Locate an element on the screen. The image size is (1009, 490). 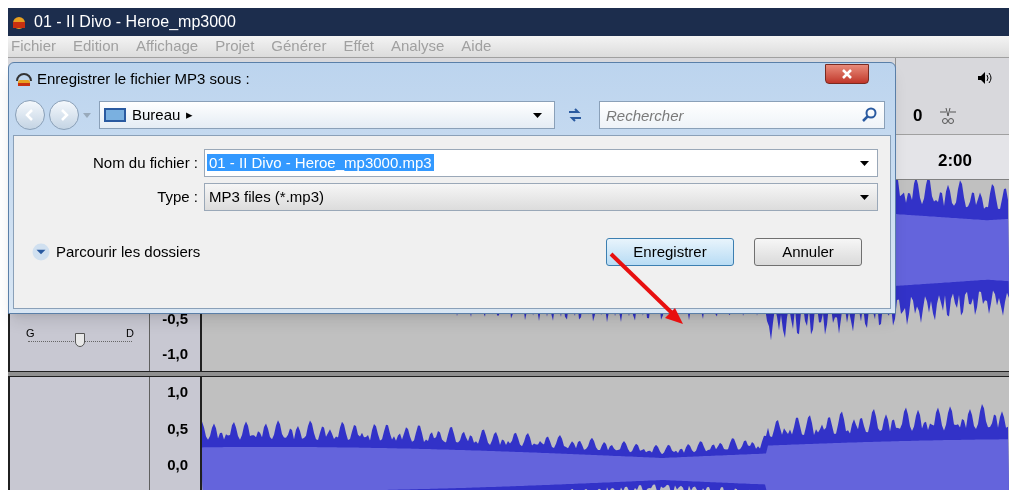
menu-item: Effet is located at coordinates (358, 46).